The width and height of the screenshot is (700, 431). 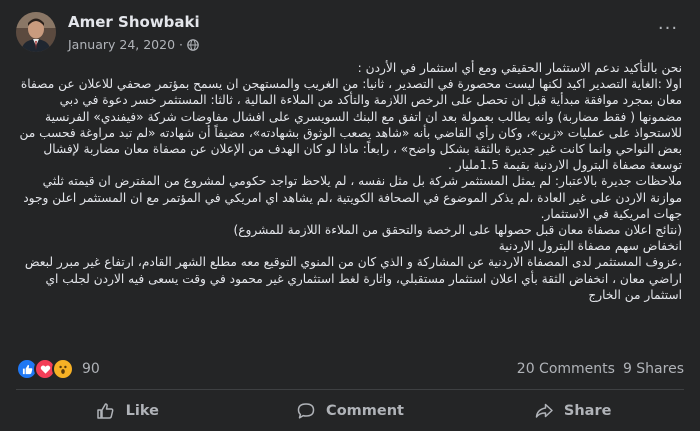 What do you see at coordinates (566, 369) in the screenshot?
I see `comments-count: 20 Comments` at bounding box center [566, 369].